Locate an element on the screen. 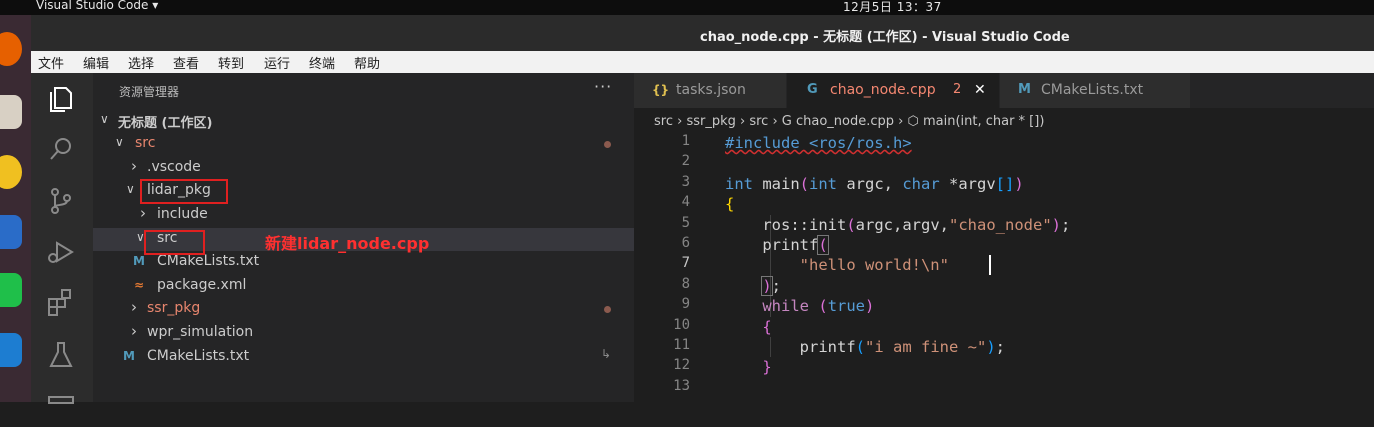 This screenshot has height=427, width=1374. tab-label: CMakeLists.txt is located at coordinates (1092, 90).